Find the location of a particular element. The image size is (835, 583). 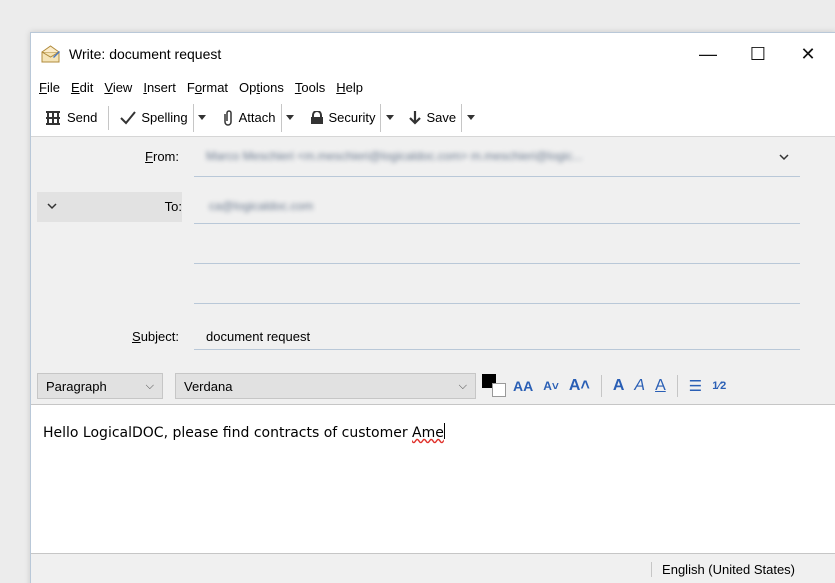

minimize-button: — is located at coordinates (708, 54).